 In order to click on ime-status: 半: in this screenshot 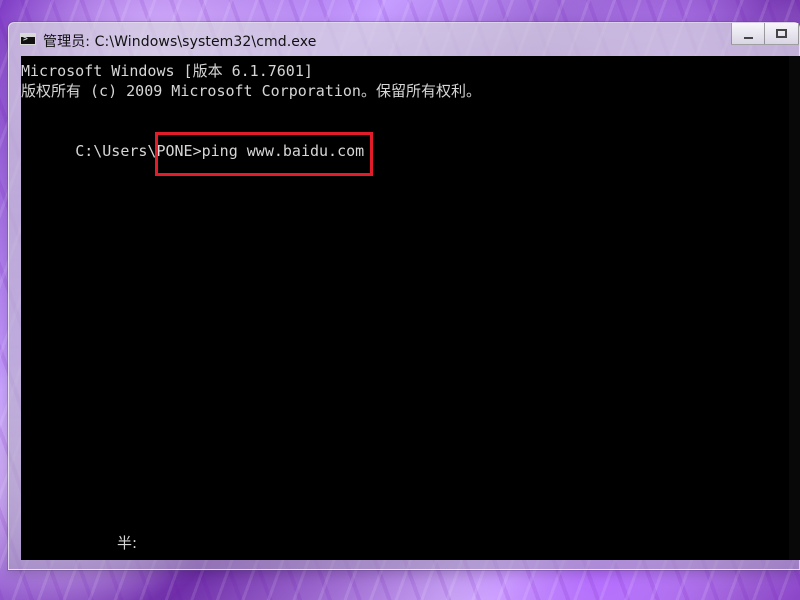, I will do `click(127, 543)`.